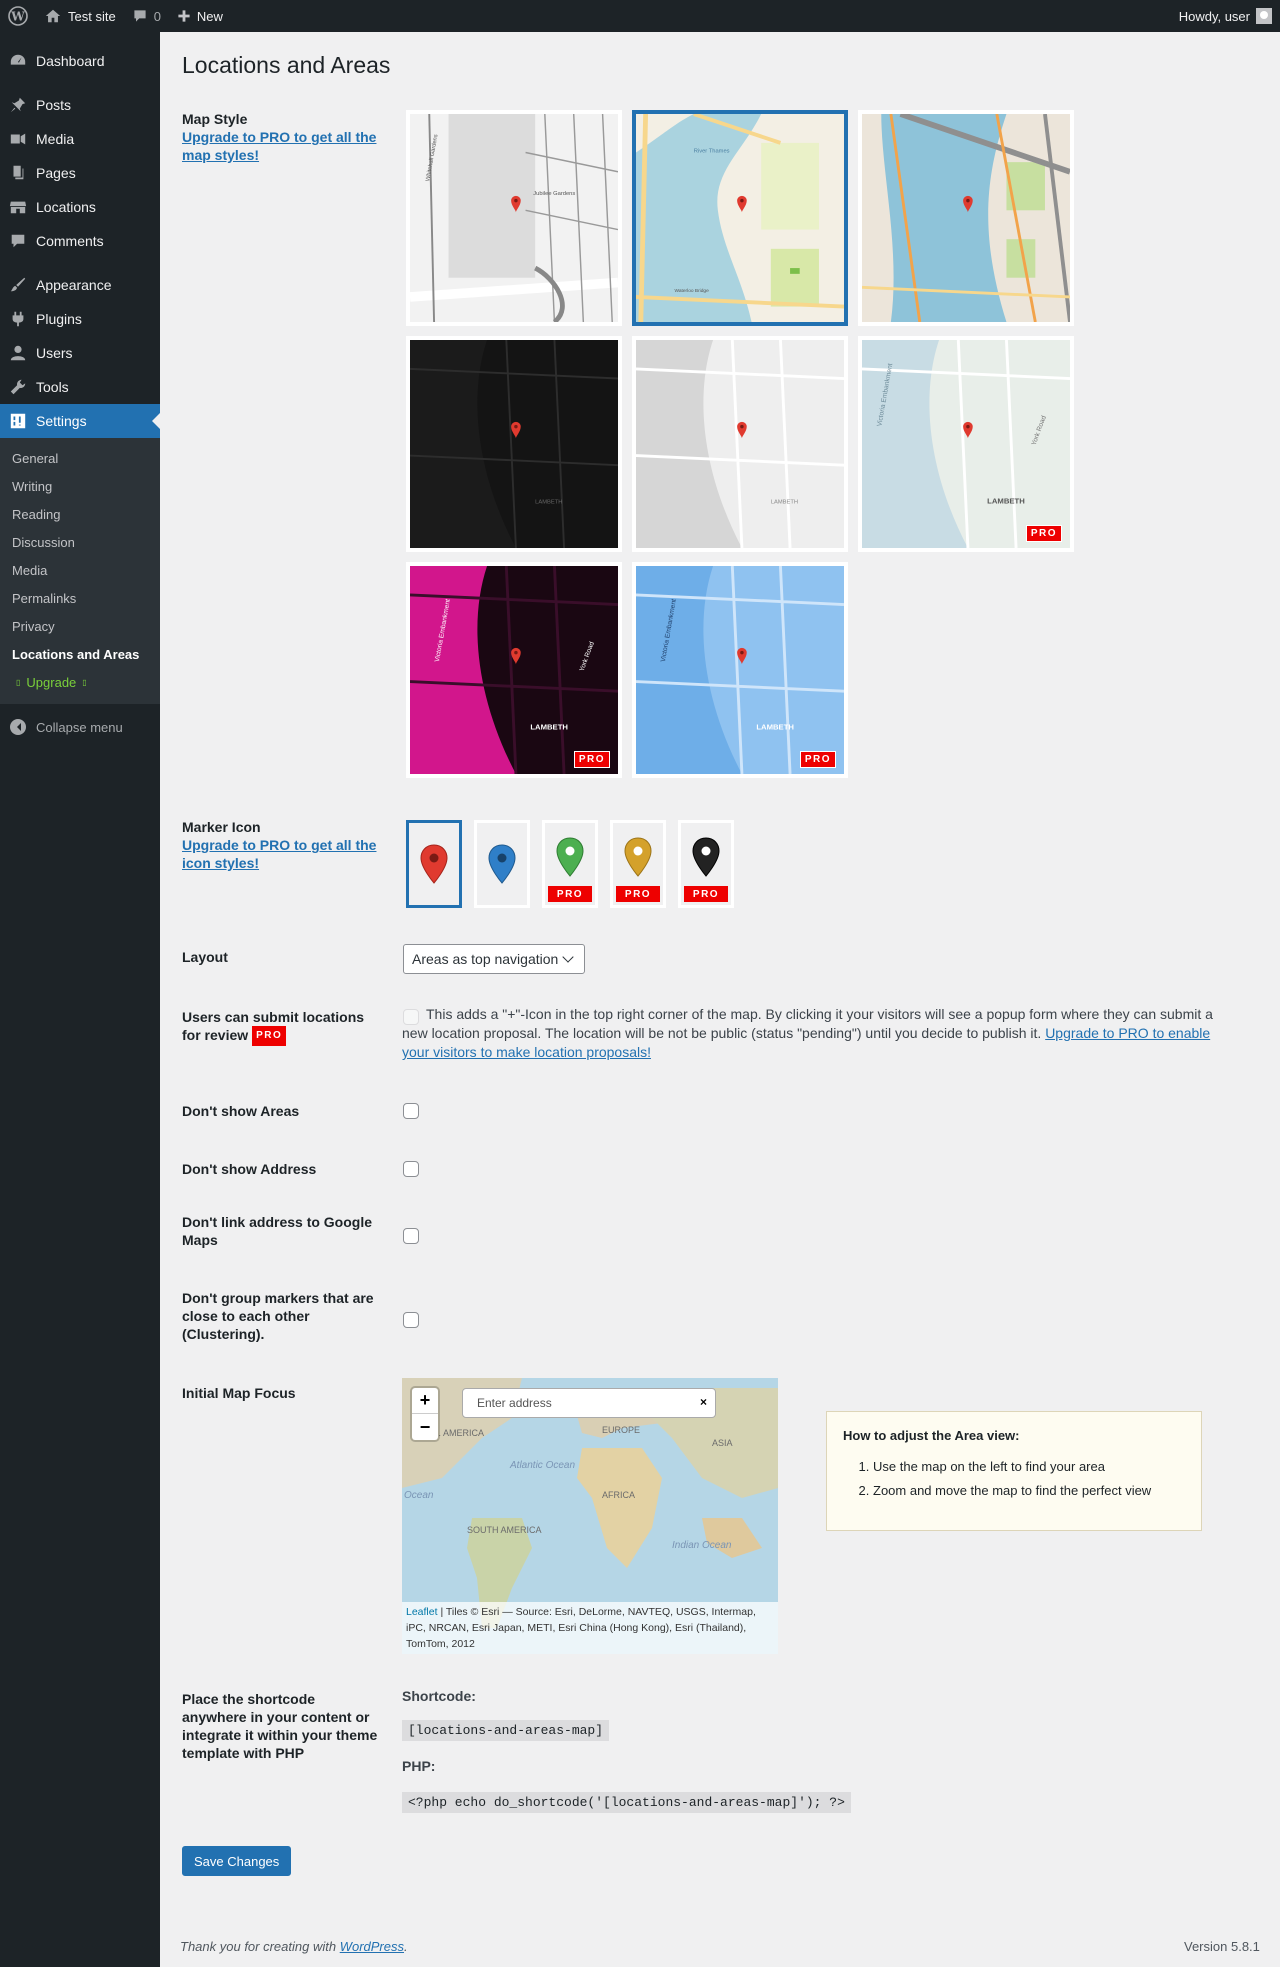 This screenshot has width=1280, height=1967. I want to click on collapse-menu-button: Collapse menu, so click(80, 727).